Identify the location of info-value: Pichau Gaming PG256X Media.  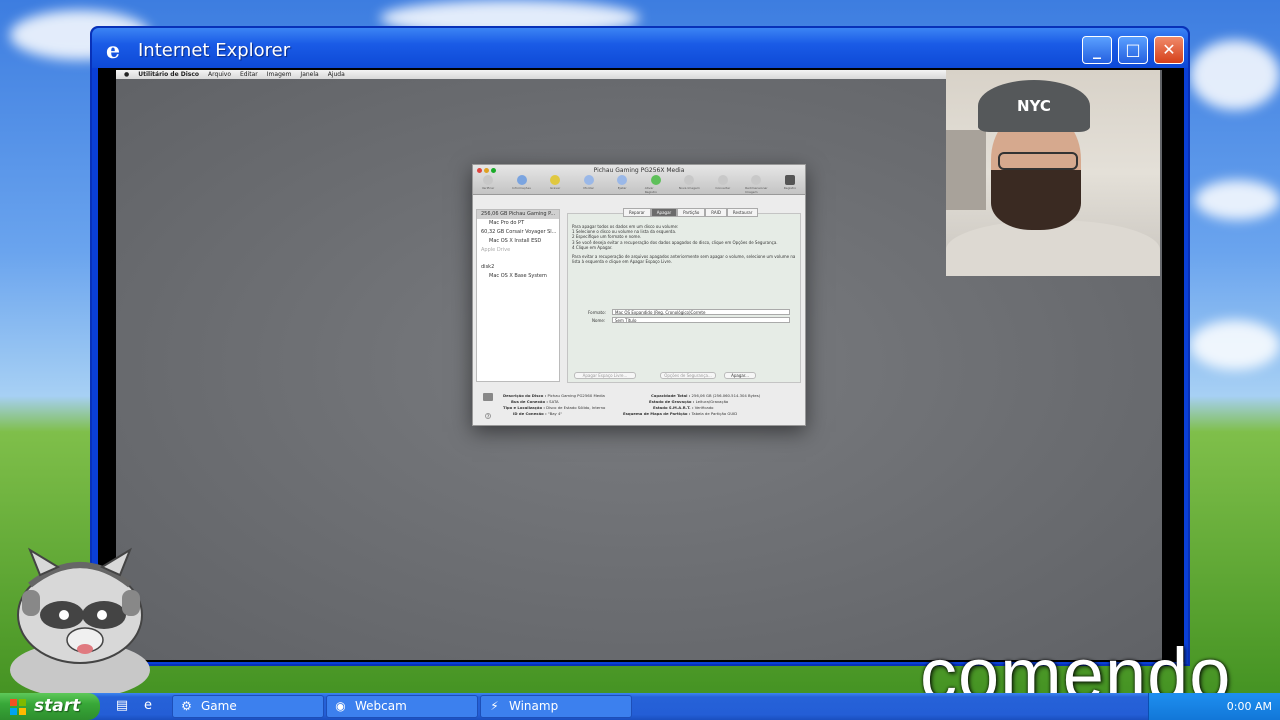
(576, 395).